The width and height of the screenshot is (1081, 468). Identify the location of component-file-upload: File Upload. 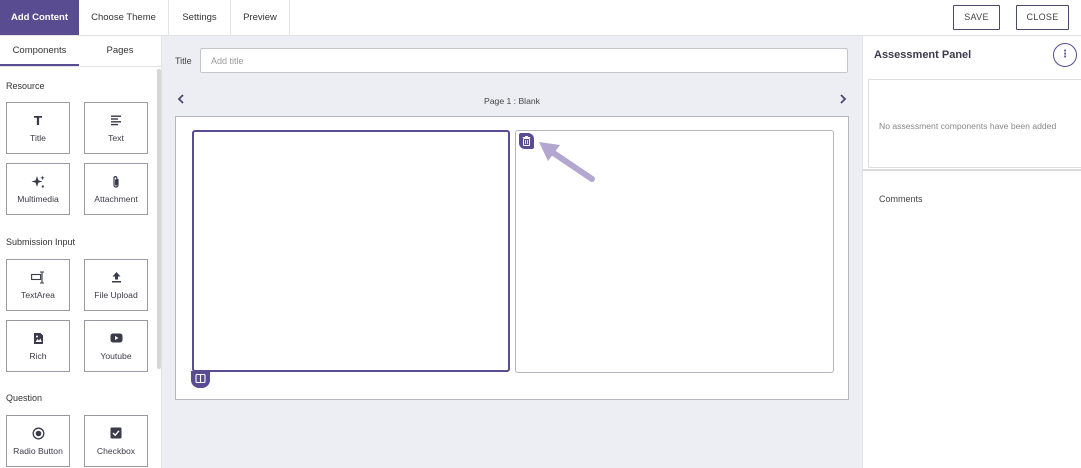
(116, 285).